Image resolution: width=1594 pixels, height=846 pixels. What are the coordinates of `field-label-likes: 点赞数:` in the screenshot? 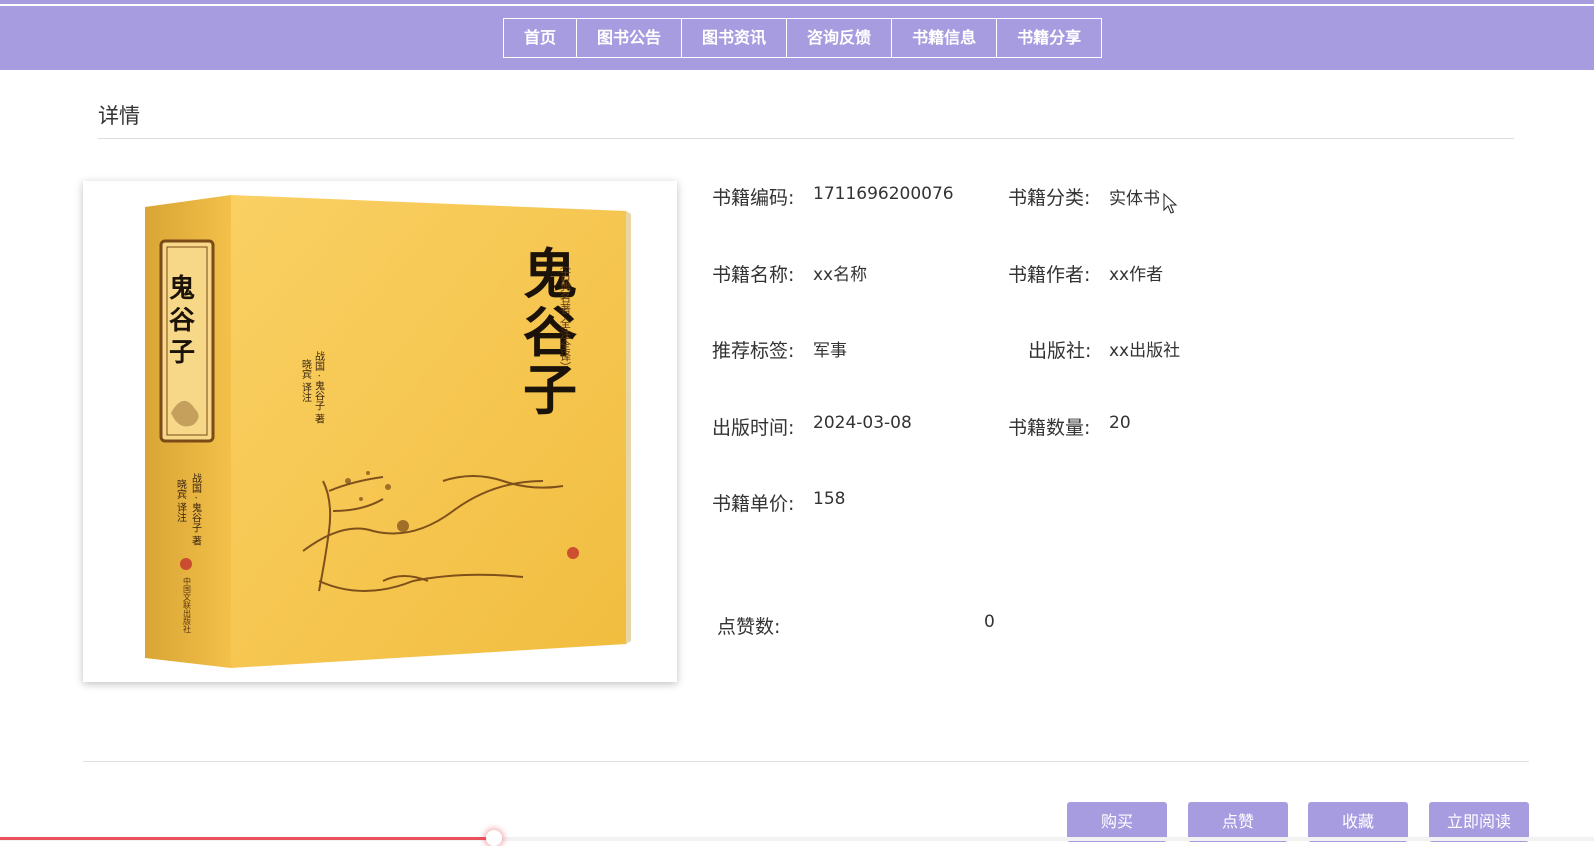 It's located at (749, 627).